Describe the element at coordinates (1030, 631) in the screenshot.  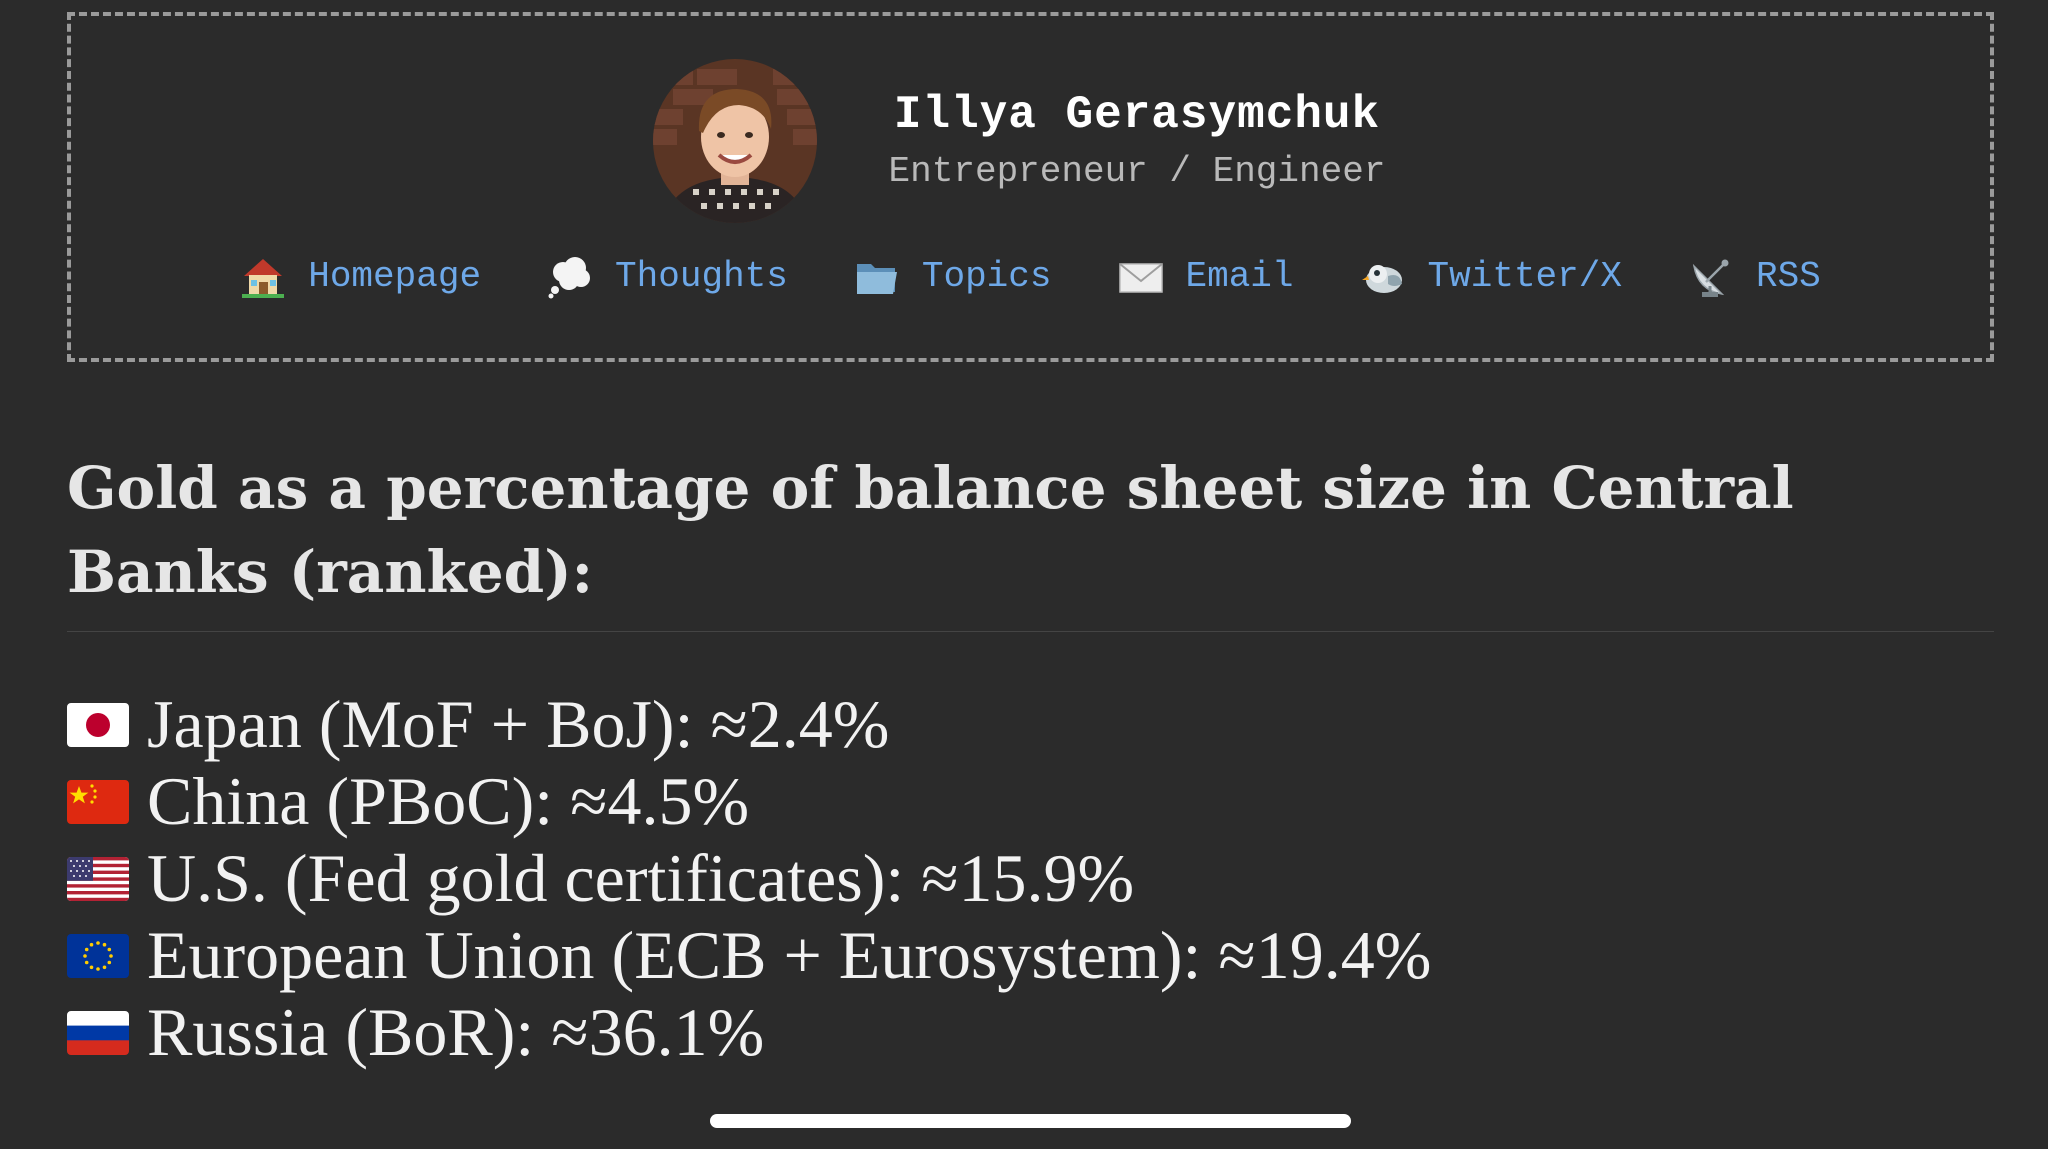
I see `title-divider` at that location.